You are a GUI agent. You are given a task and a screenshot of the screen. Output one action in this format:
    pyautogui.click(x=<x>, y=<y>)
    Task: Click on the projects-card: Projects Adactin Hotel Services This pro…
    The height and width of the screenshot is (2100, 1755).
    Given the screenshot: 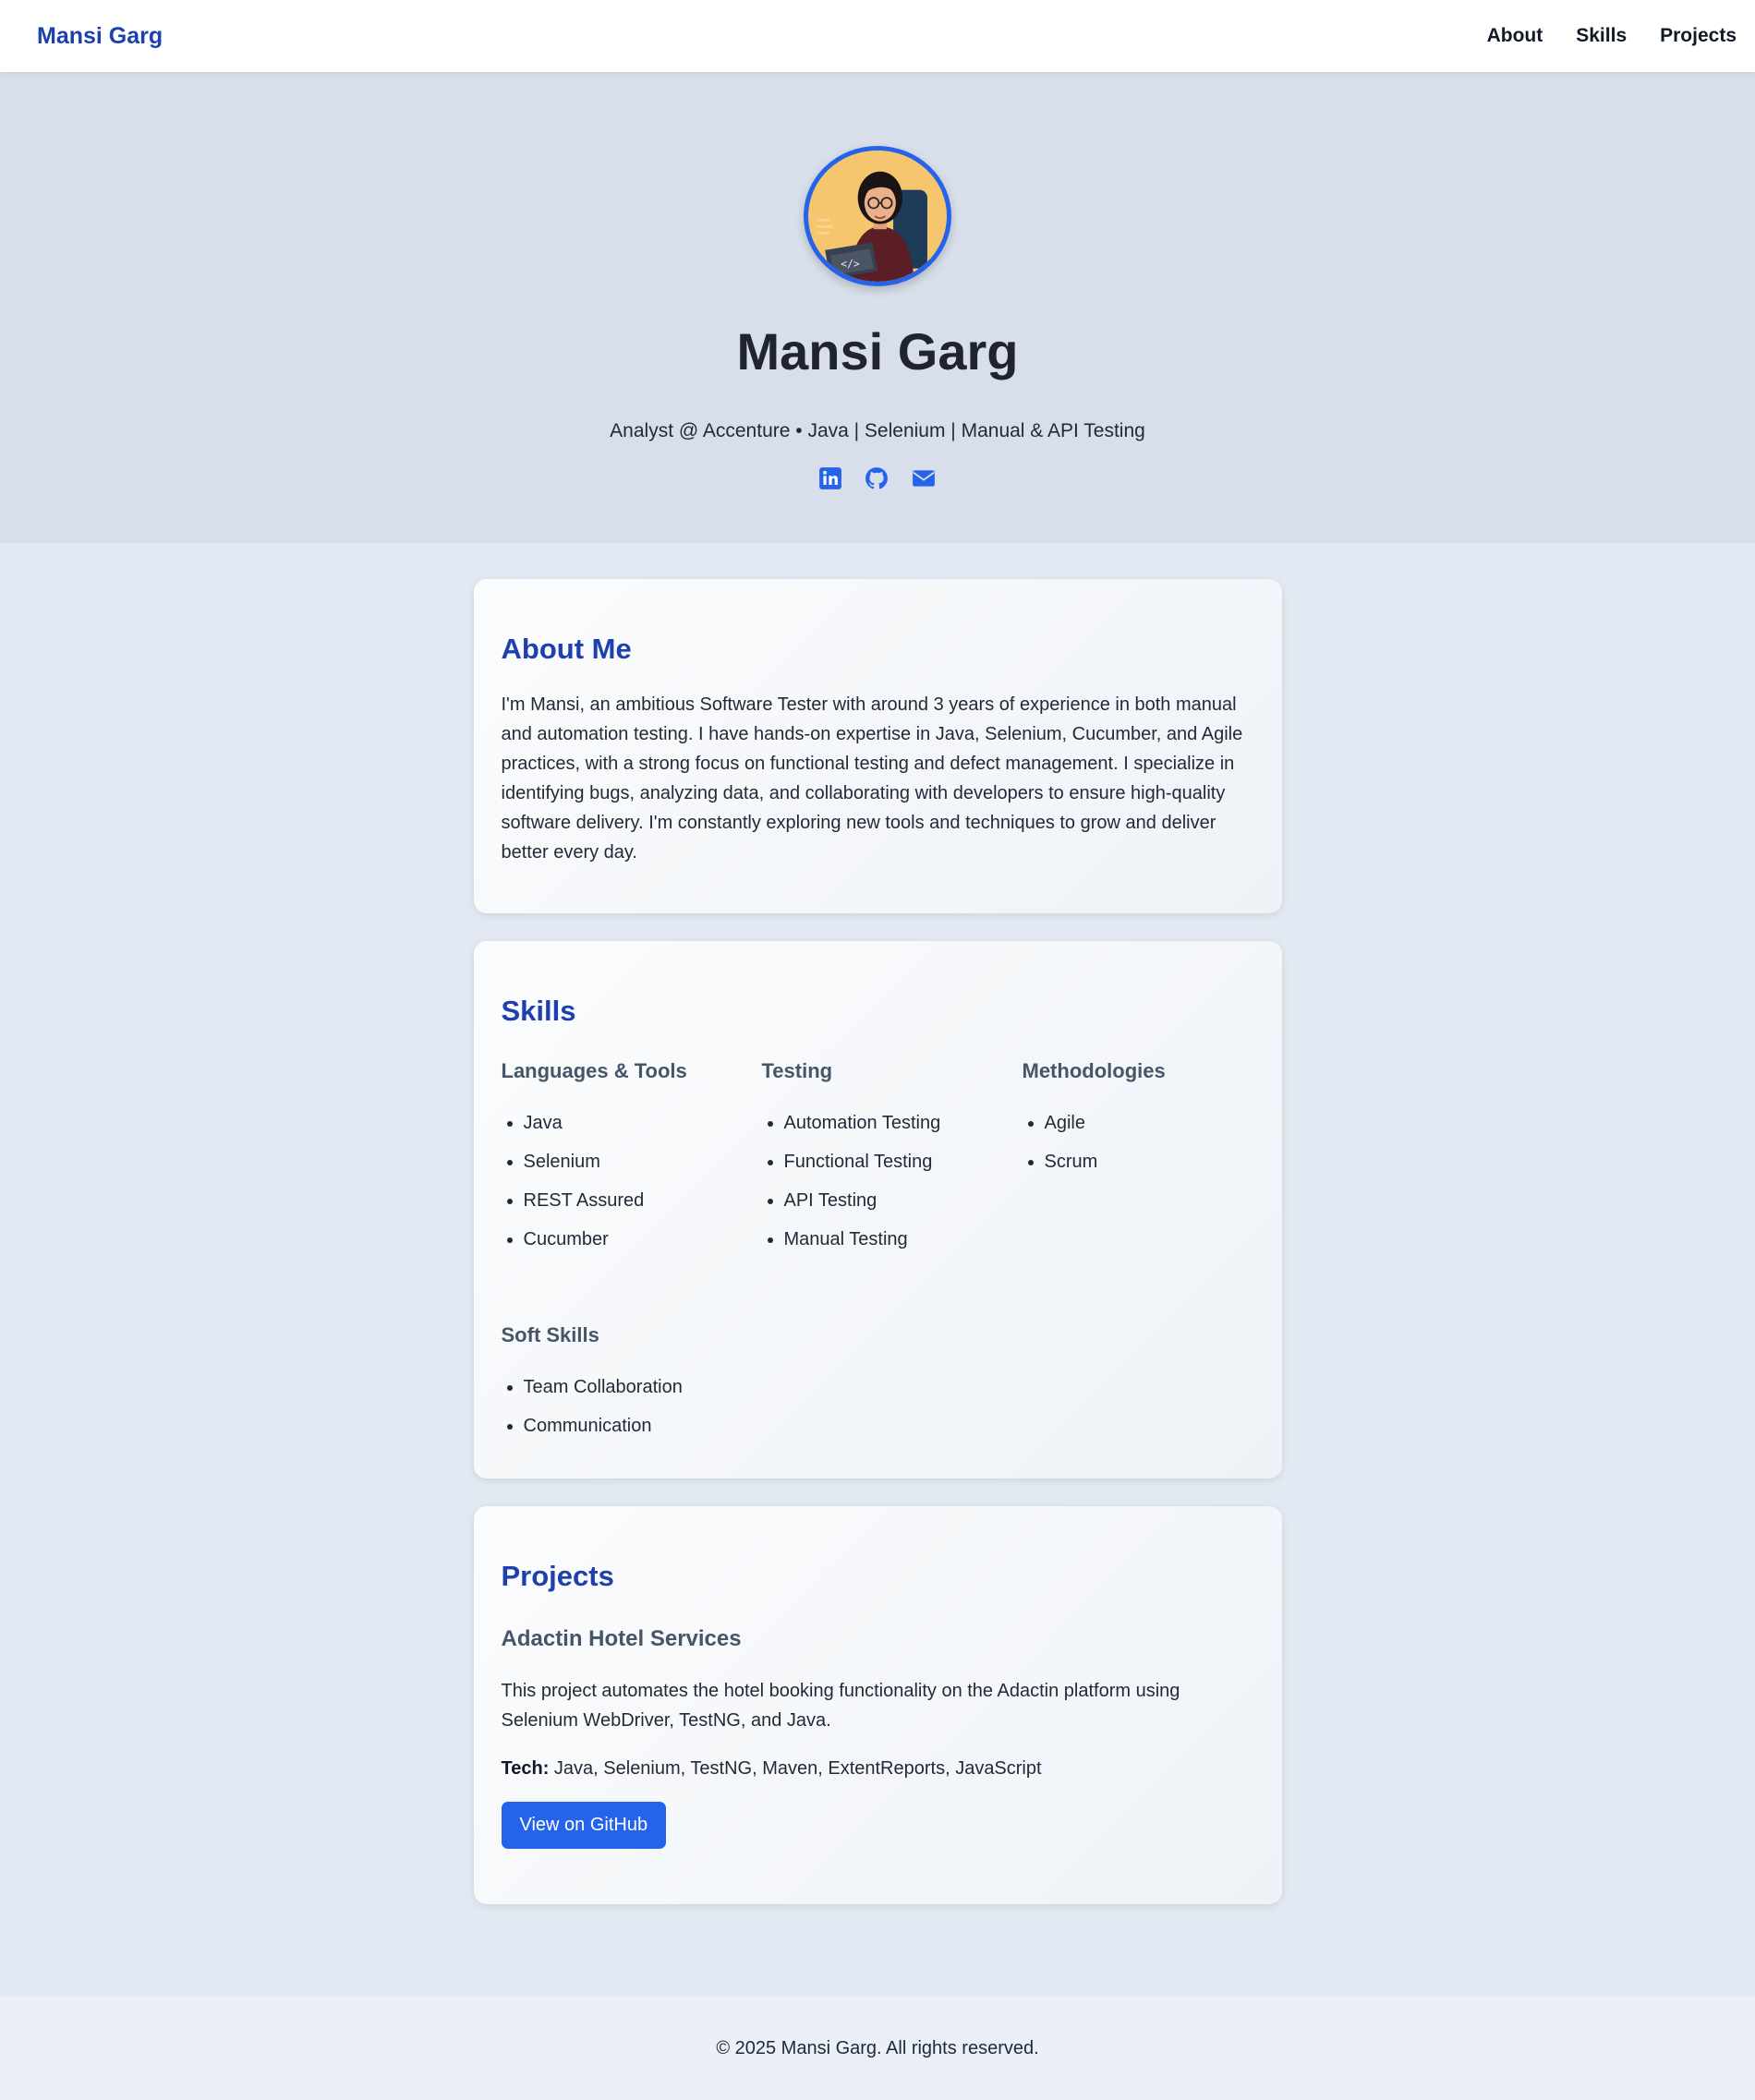 What is the action you would take?
    pyautogui.click(x=878, y=1705)
    